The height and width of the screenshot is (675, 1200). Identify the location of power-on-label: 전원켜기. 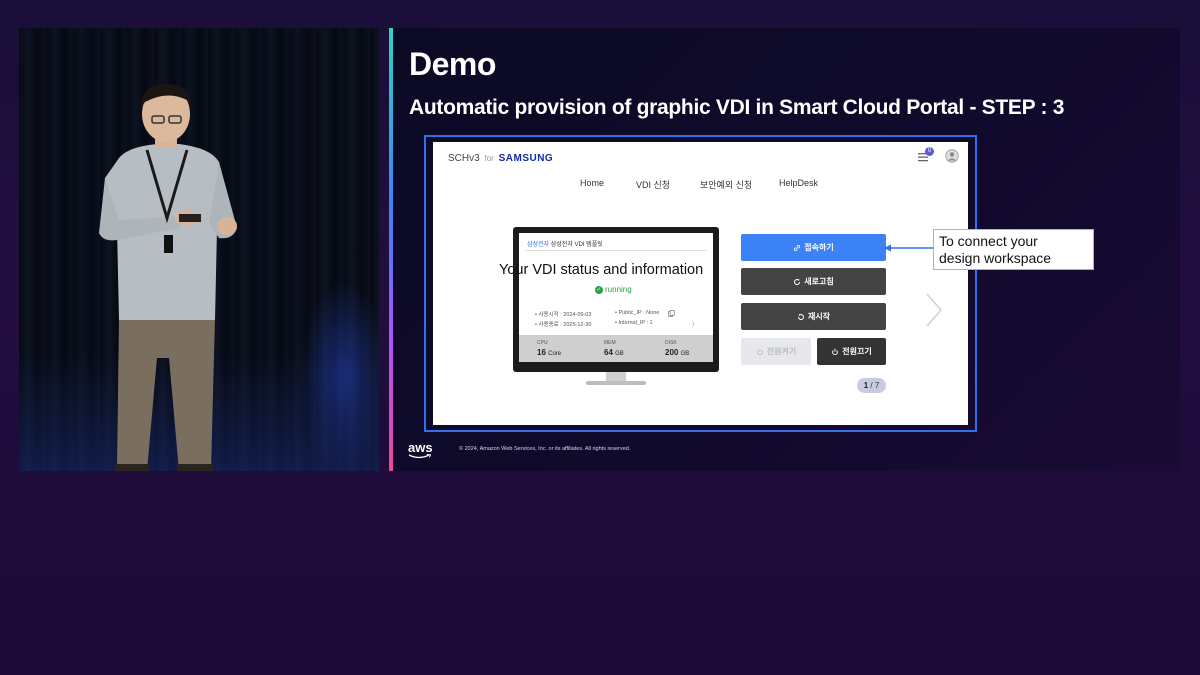
(781, 351).